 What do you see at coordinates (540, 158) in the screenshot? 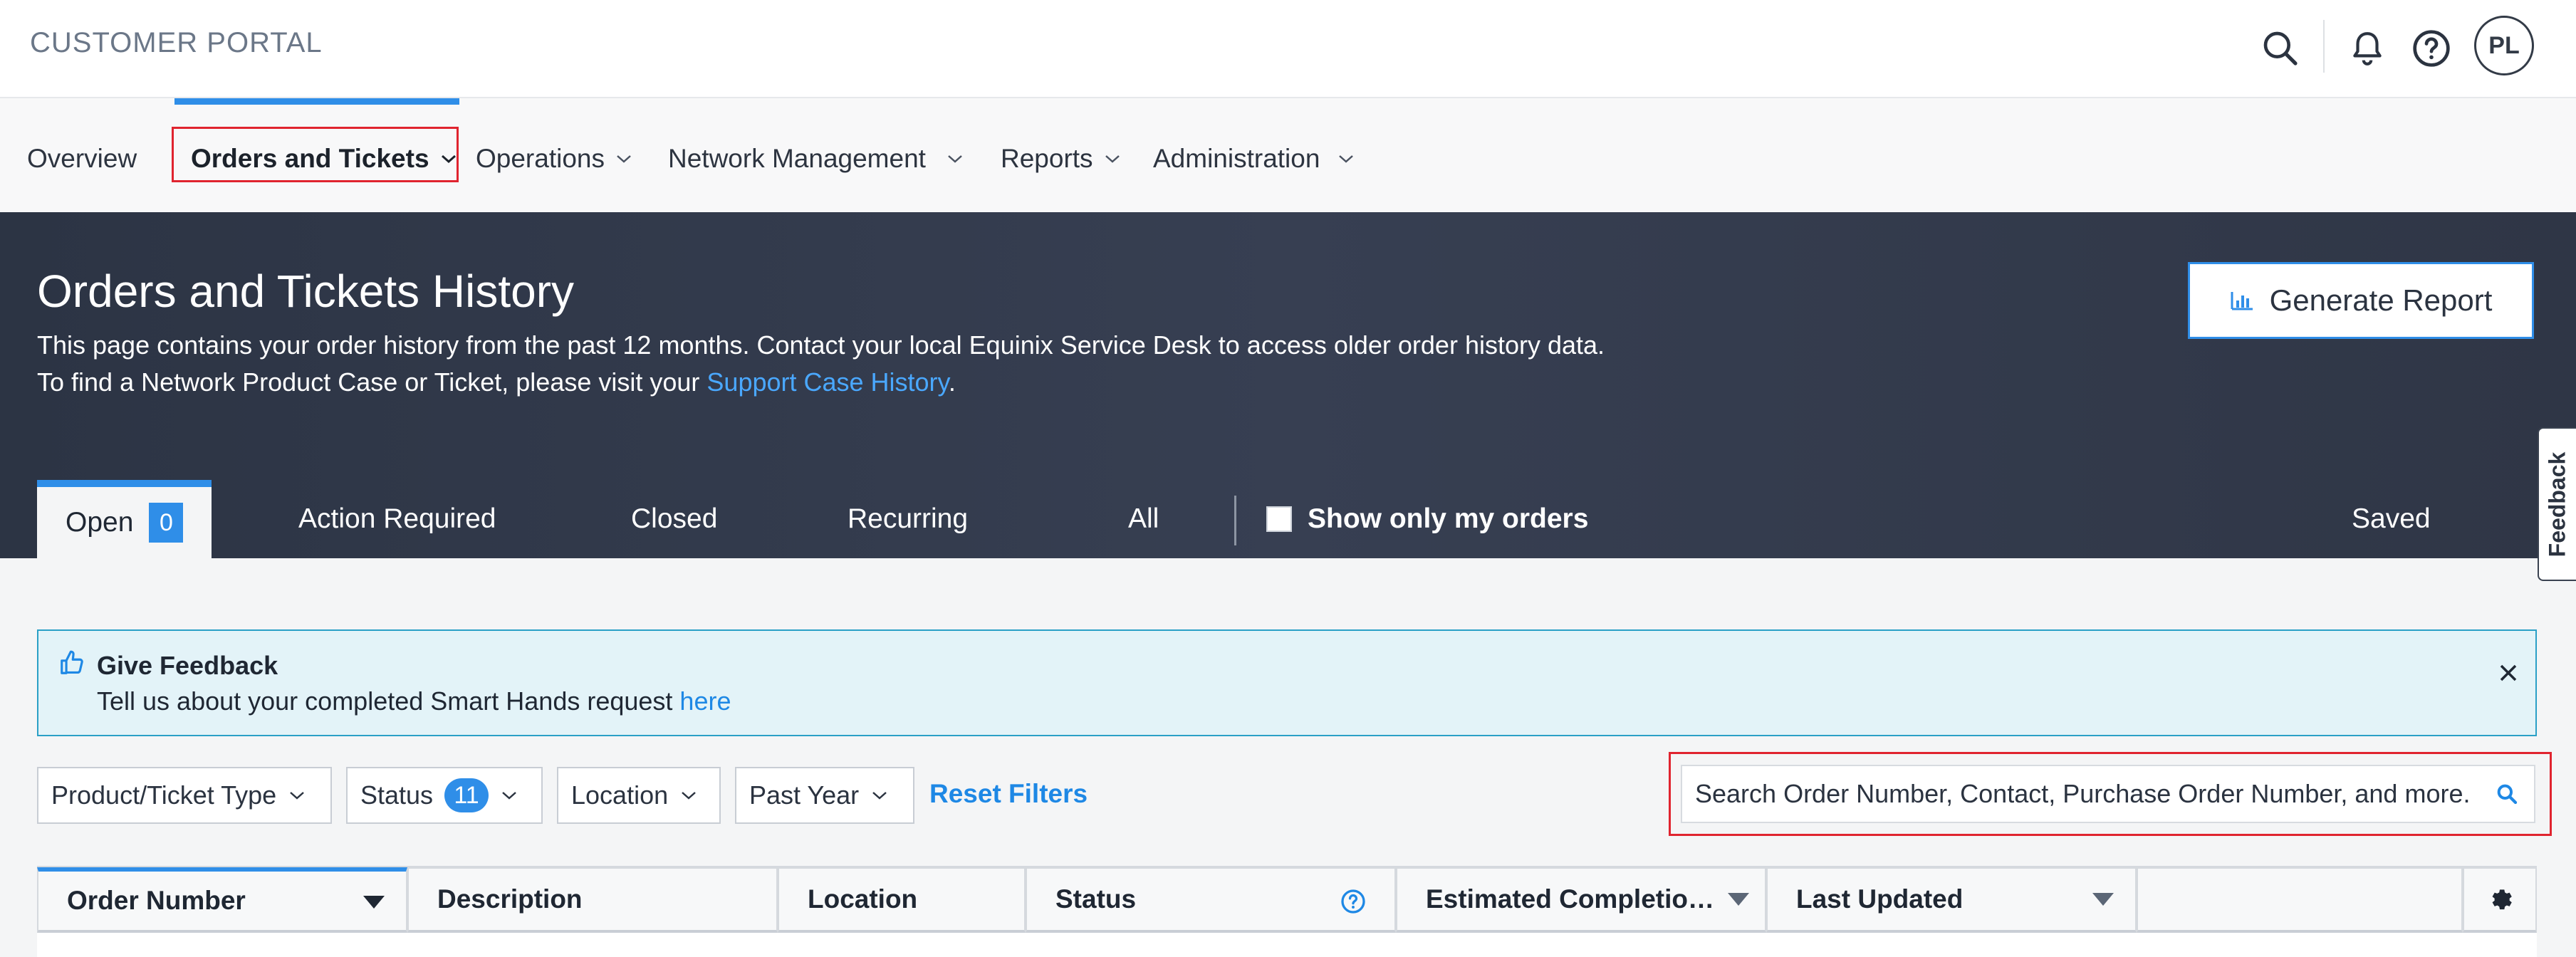
I see `nav-item-label: Operations` at bounding box center [540, 158].